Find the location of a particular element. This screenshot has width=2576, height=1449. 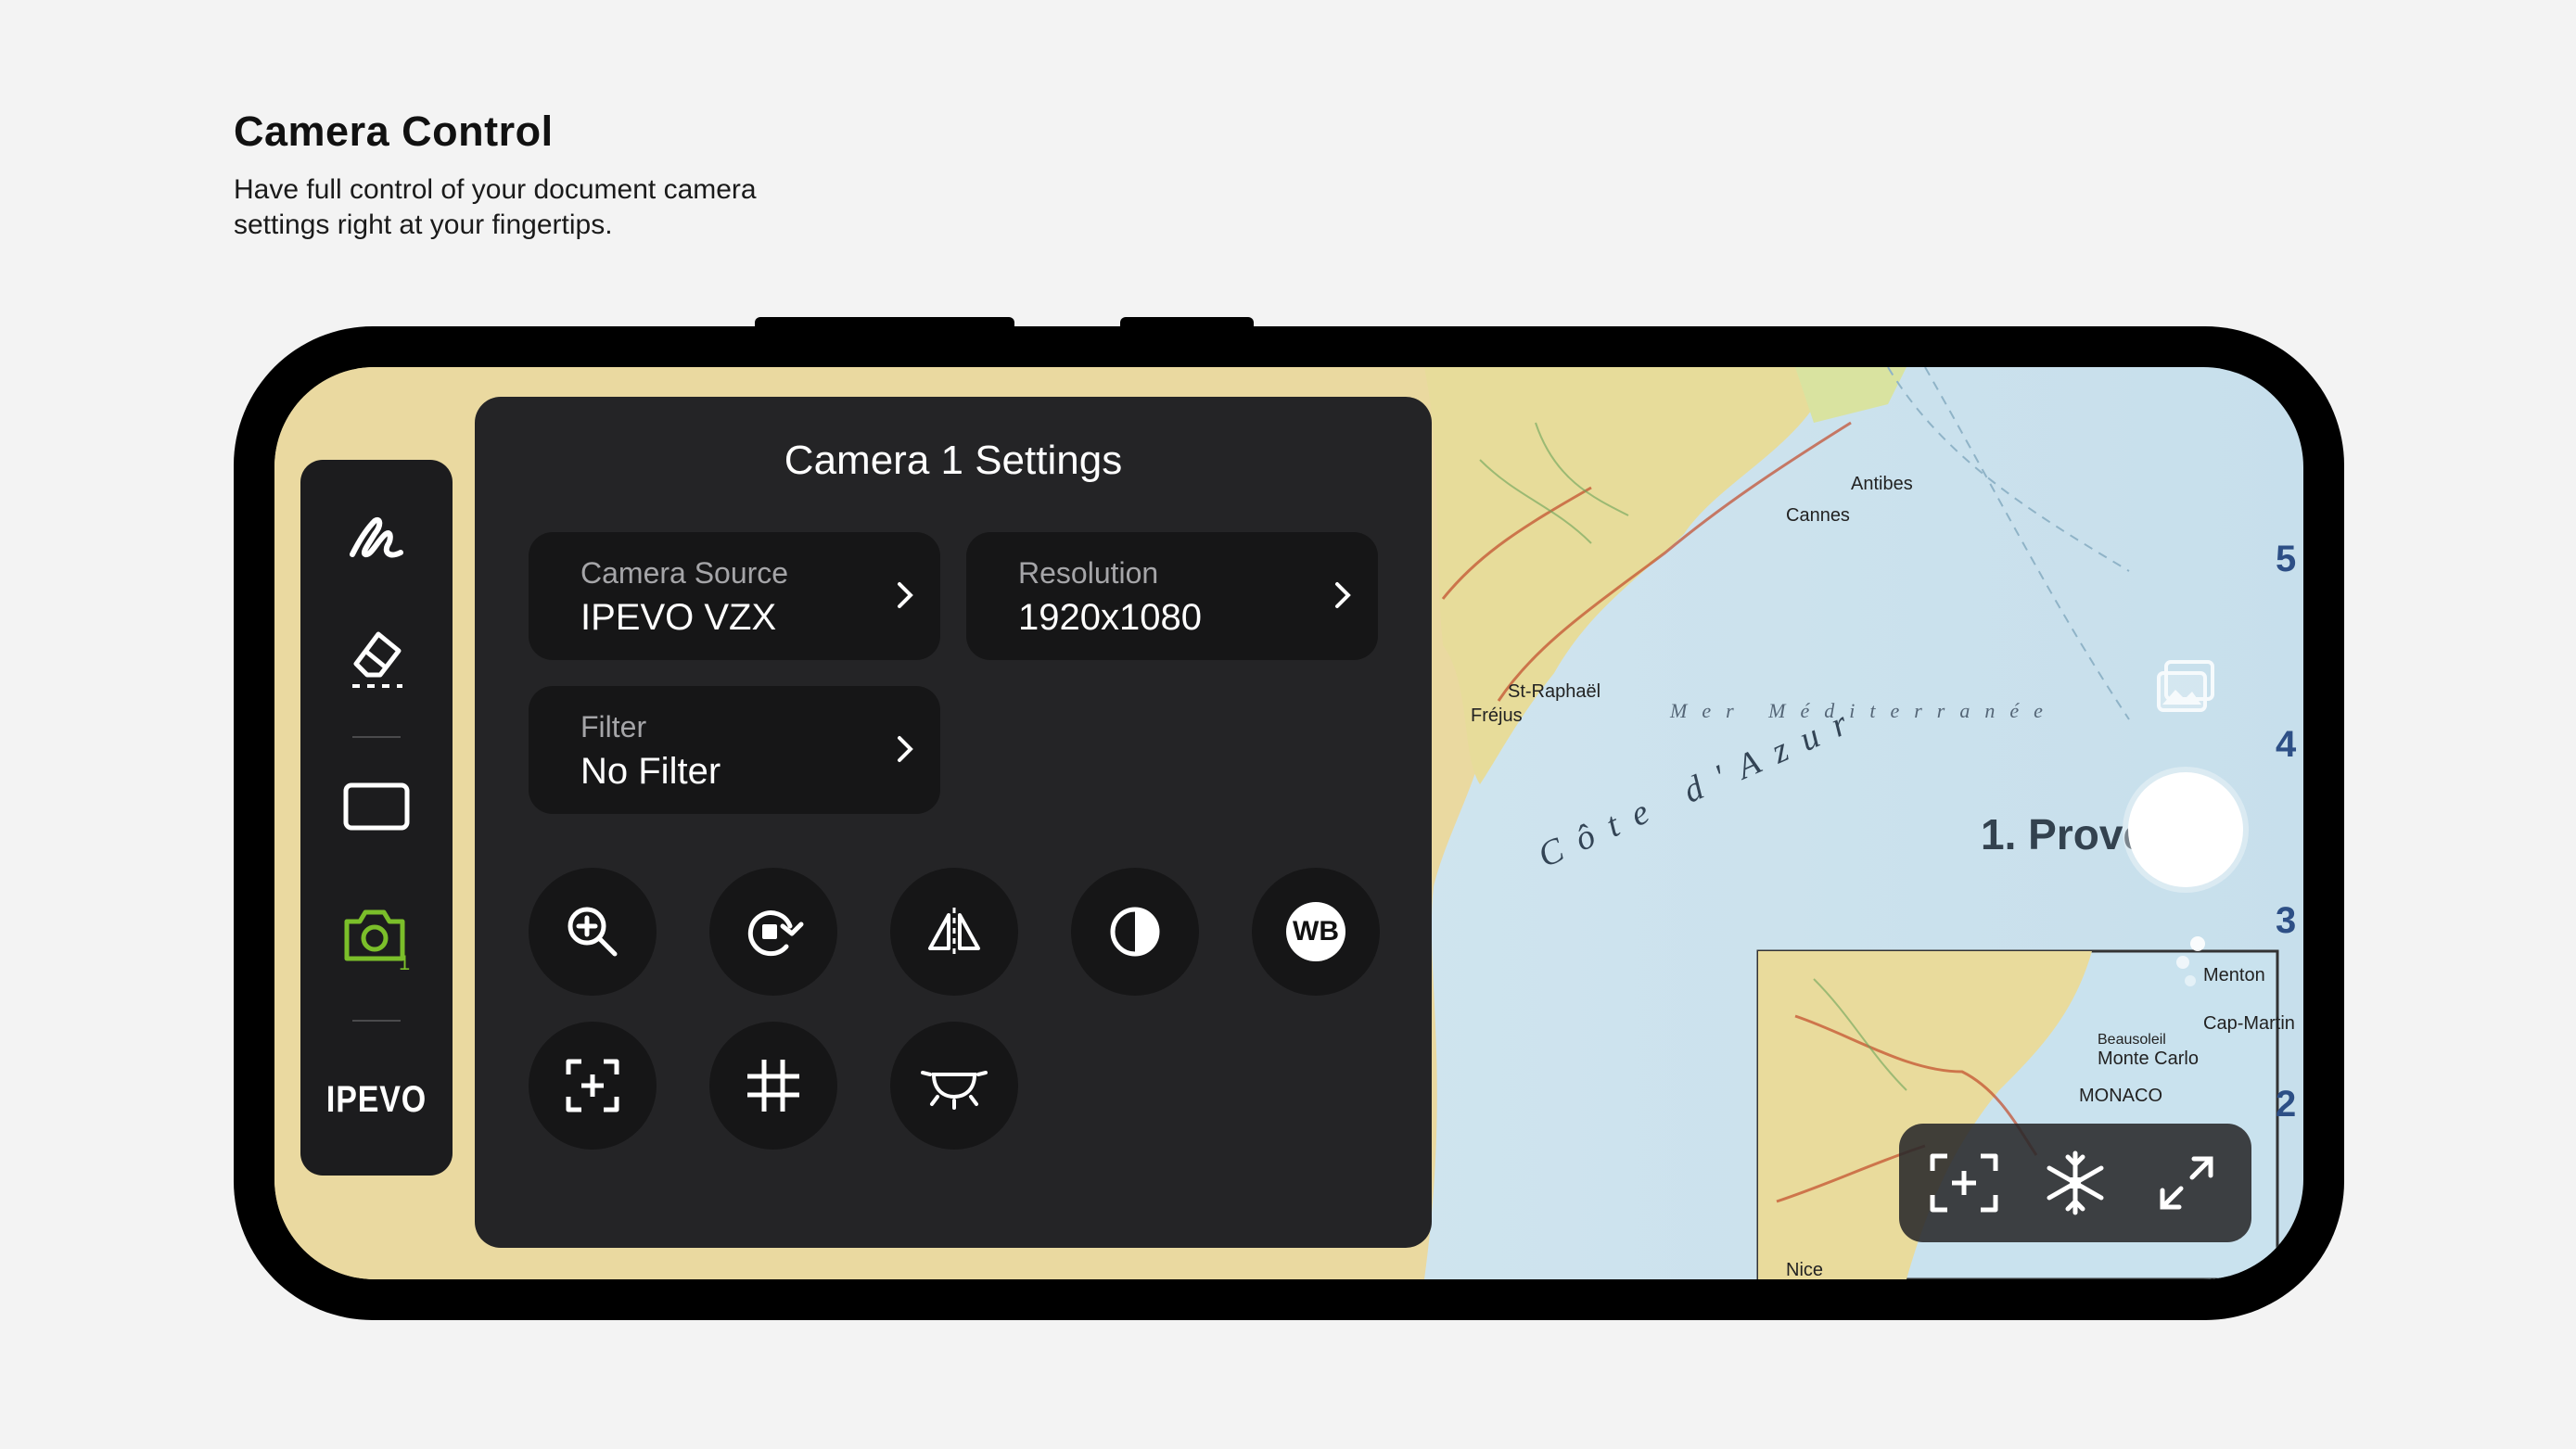

light-icon is located at coordinates (955, 1090).